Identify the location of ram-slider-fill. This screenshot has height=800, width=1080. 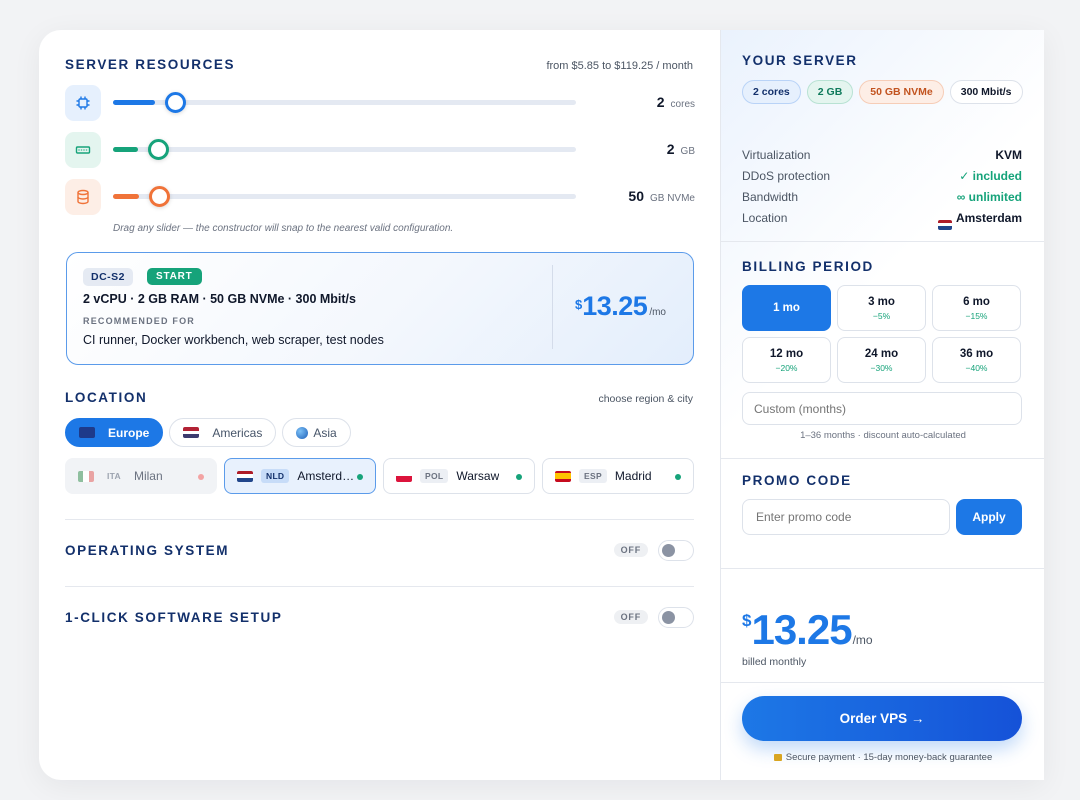
(125, 149).